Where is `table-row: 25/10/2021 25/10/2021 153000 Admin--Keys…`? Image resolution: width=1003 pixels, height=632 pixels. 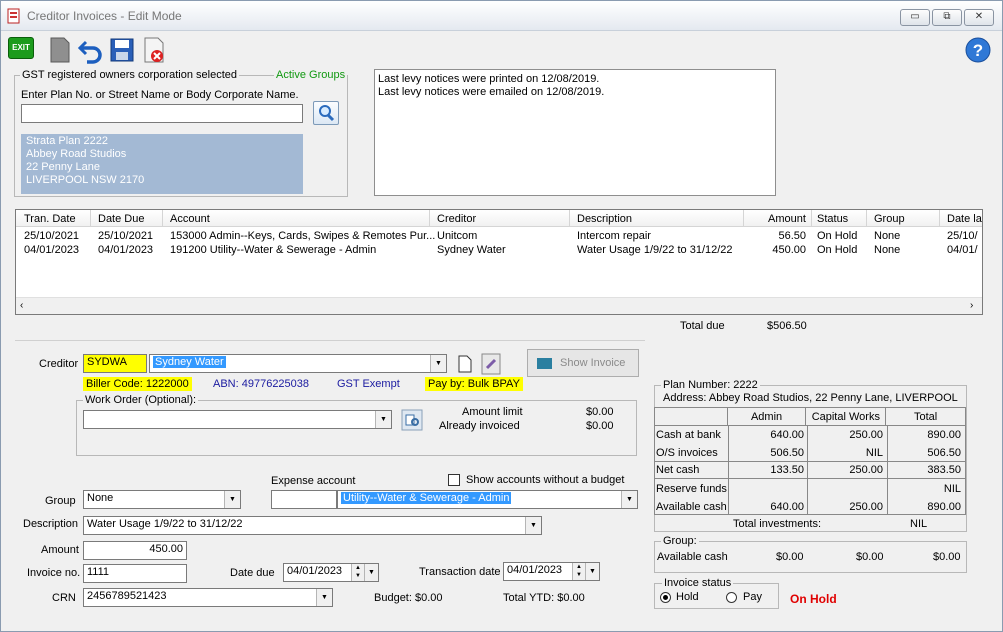 table-row: 25/10/2021 25/10/2021 153000 Admin--Keys… is located at coordinates (499, 237).